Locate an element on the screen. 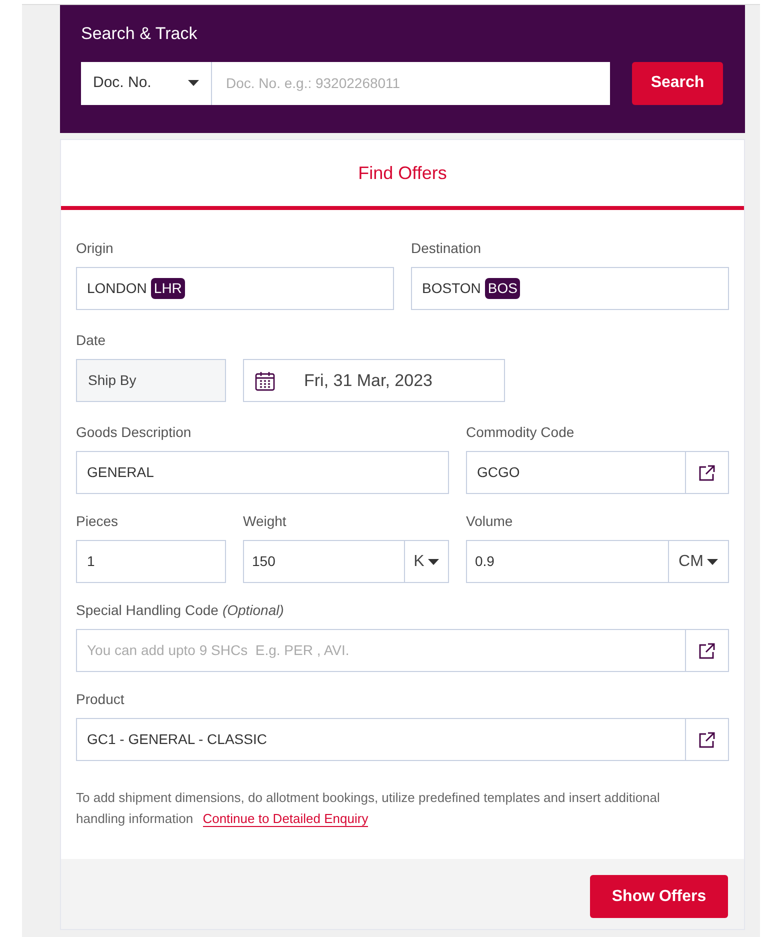 Image resolution: width=777 pixels, height=937 pixels. text-field: You can add upto 9 SHCs E.g. PER , AVI. is located at coordinates (381, 650).